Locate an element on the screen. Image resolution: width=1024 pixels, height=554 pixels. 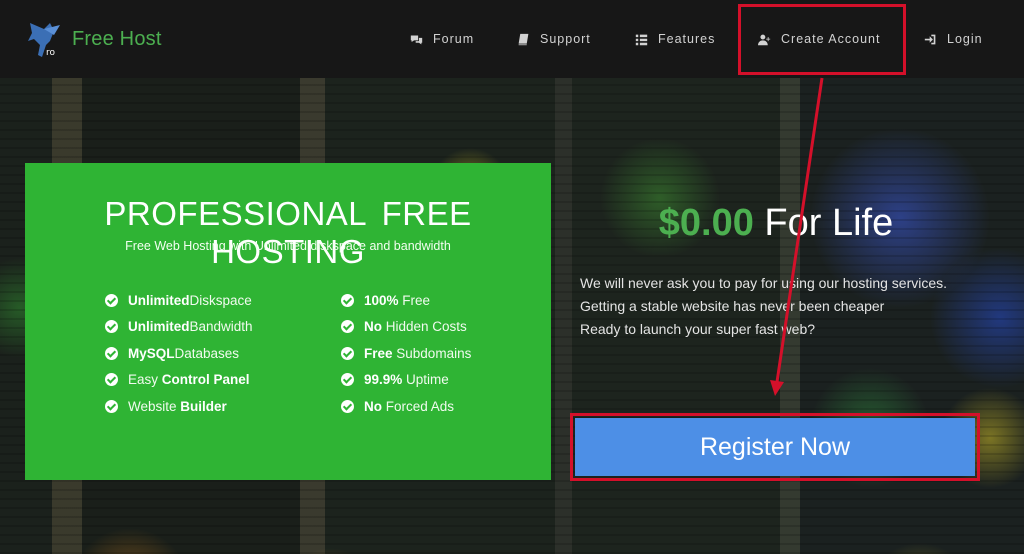
svg-text: ro is located at coordinates (51, 53).